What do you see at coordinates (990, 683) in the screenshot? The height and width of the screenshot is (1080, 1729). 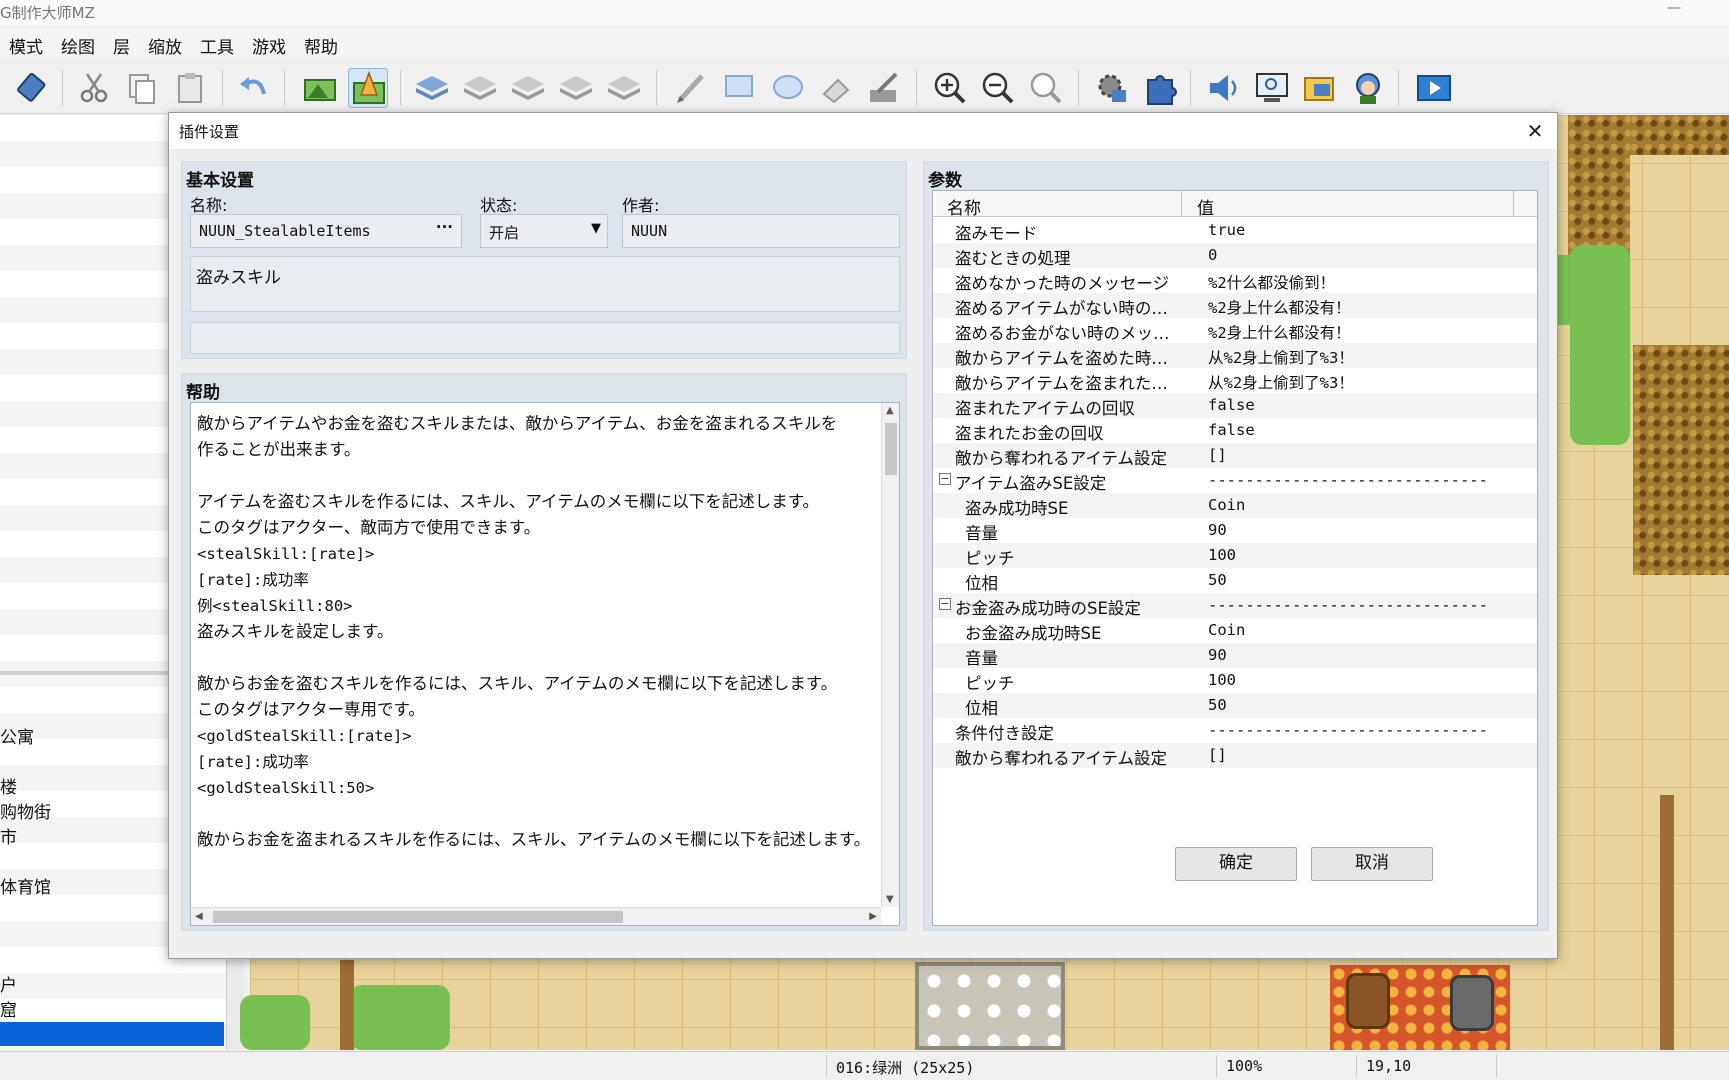 I see `parameter-name: ピッチ` at bounding box center [990, 683].